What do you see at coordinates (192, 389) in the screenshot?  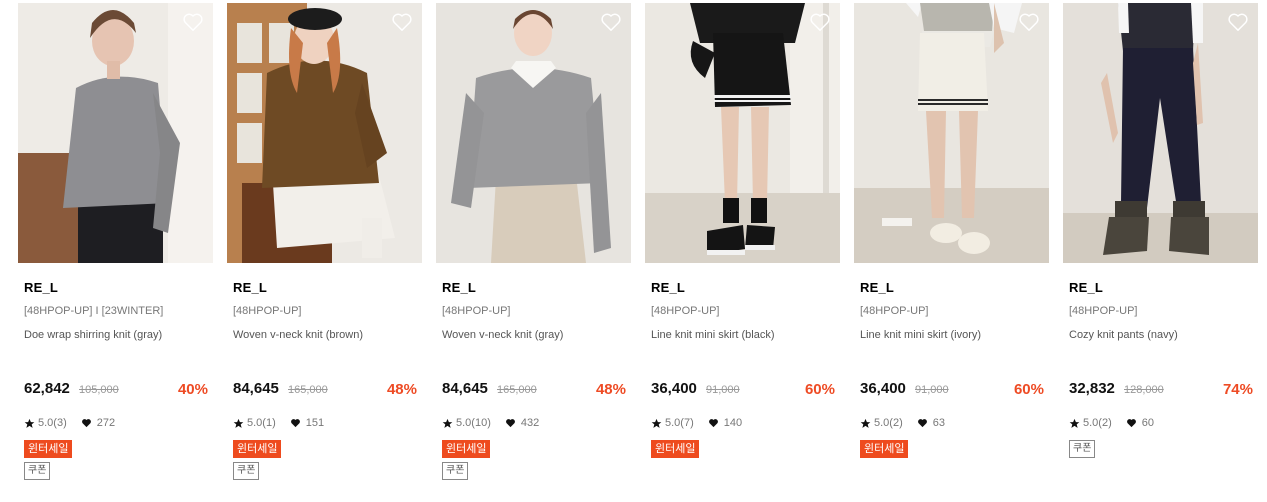 I see `discount-rate: 40%` at bounding box center [192, 389].